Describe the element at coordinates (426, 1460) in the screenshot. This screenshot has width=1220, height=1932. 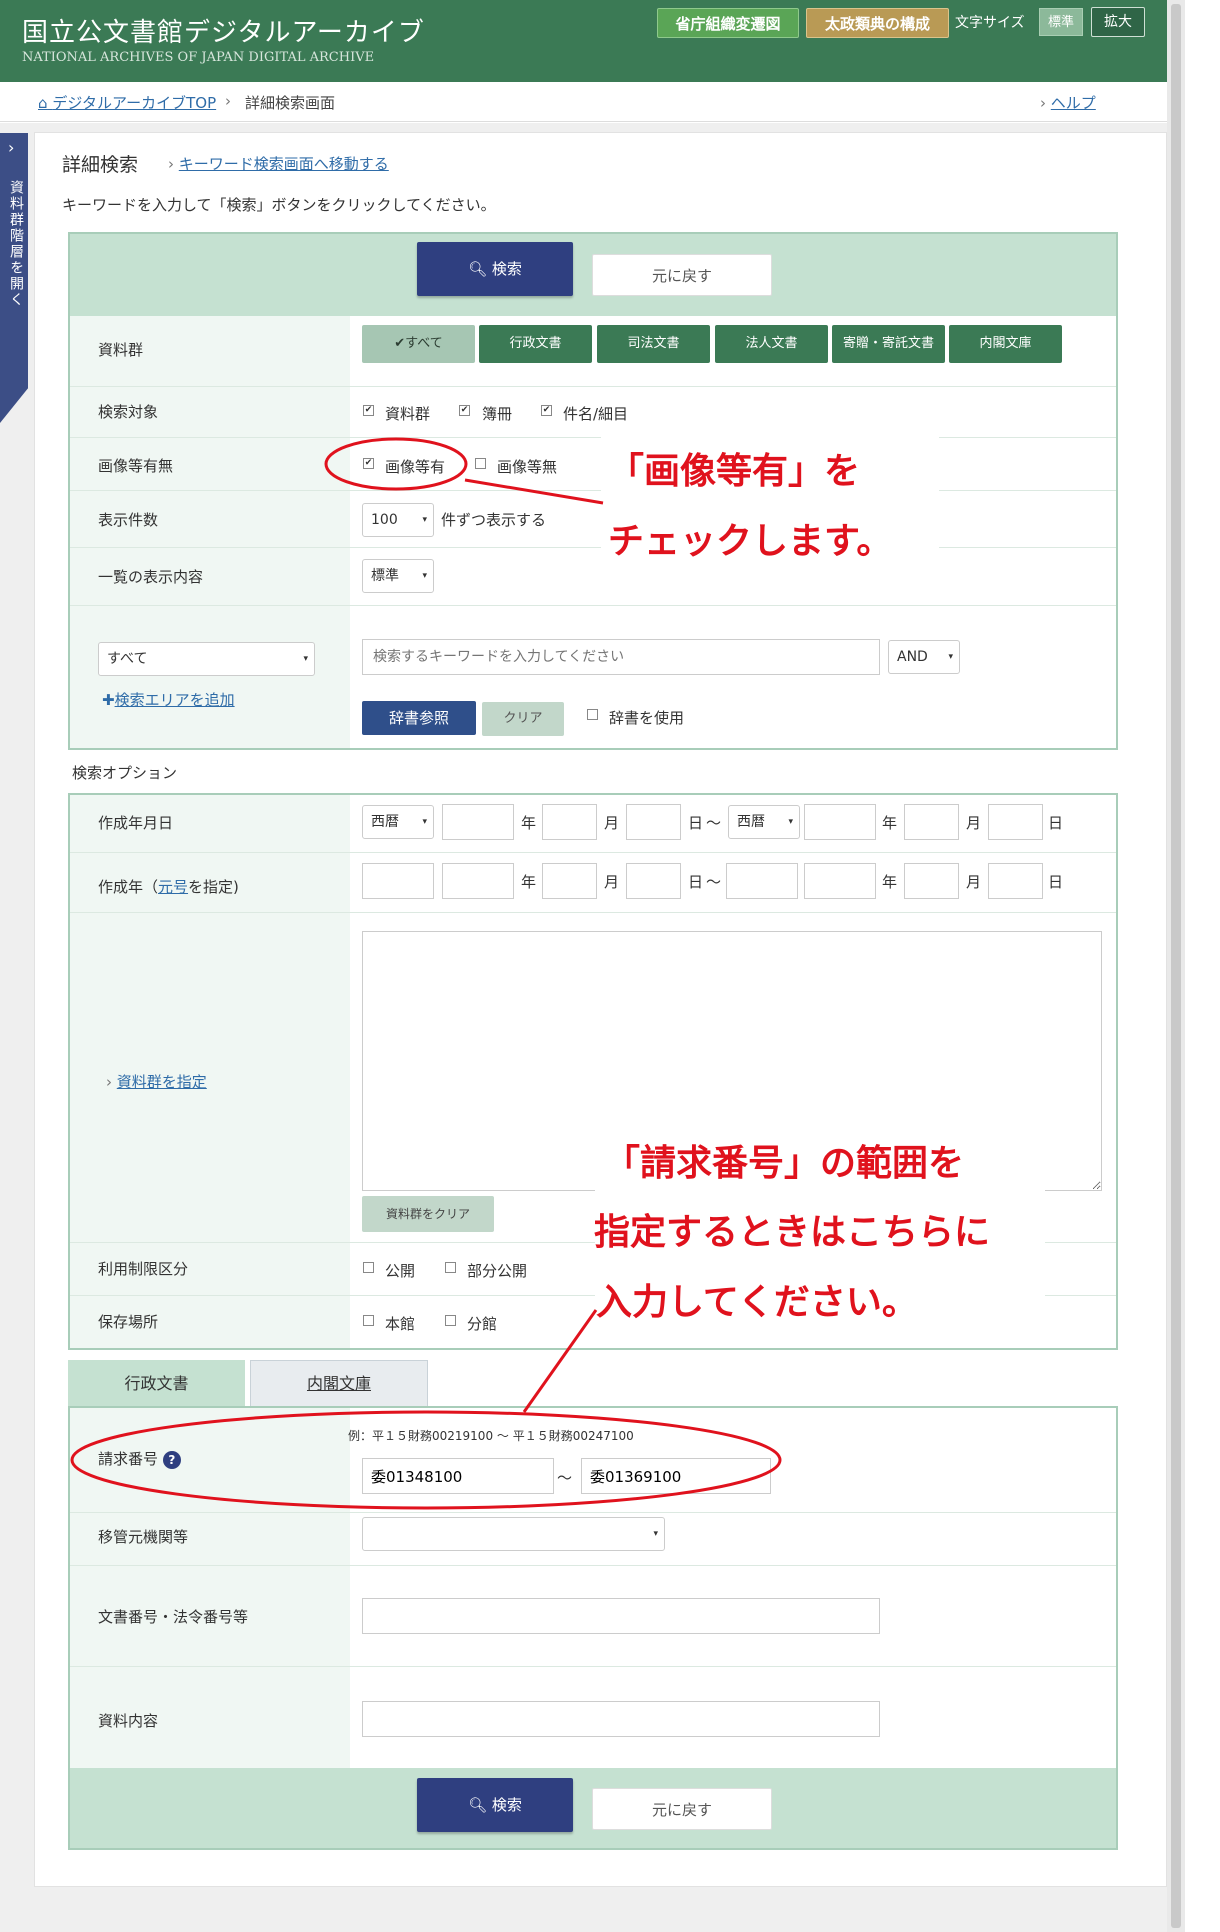
I see `annotation-ellipse-request-number` at that location.